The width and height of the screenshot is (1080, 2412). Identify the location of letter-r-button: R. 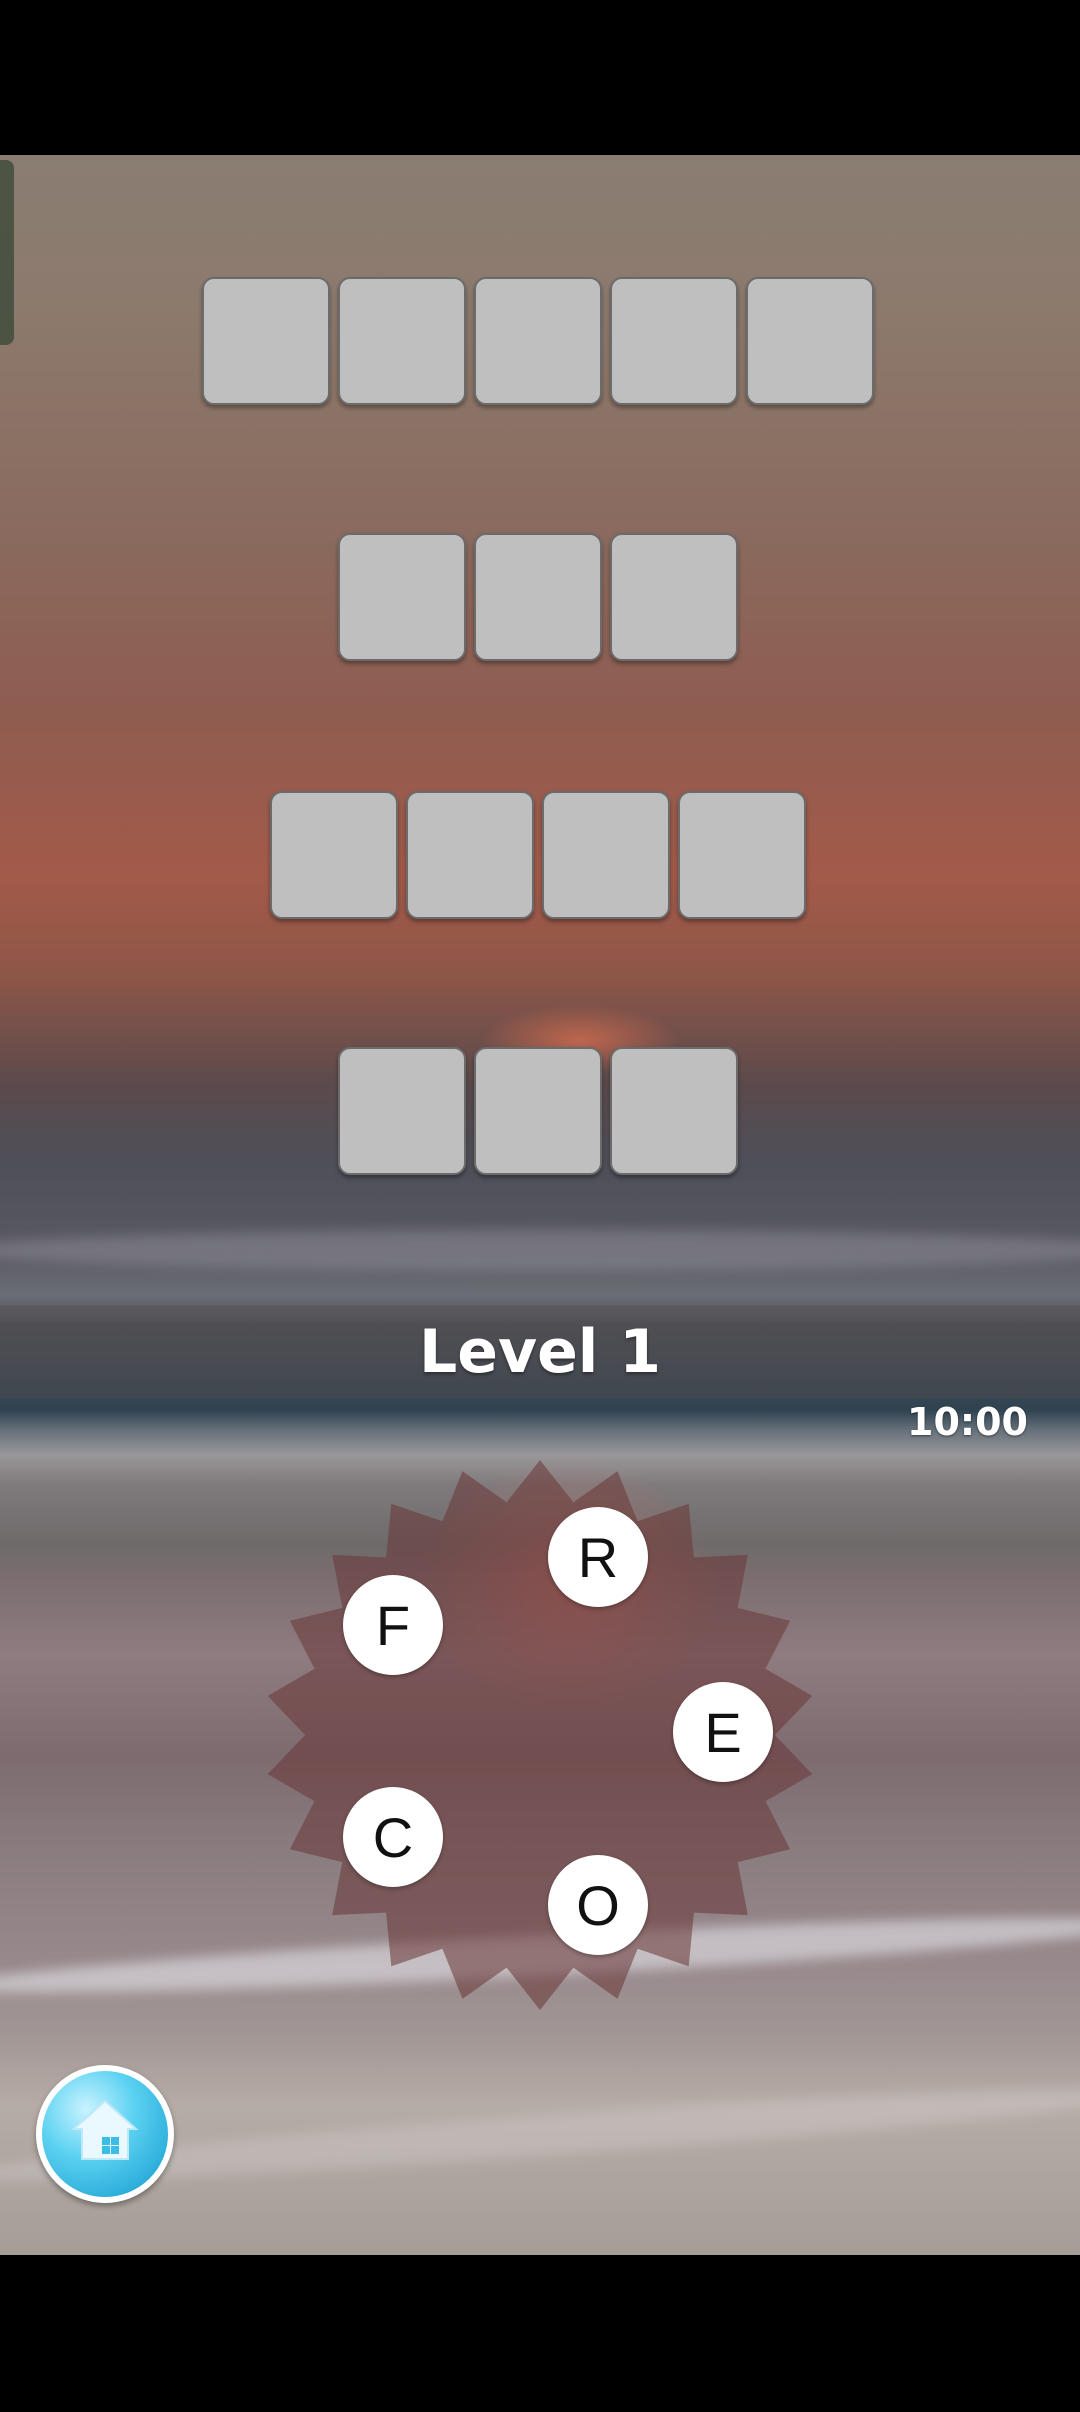
(598, 1557).